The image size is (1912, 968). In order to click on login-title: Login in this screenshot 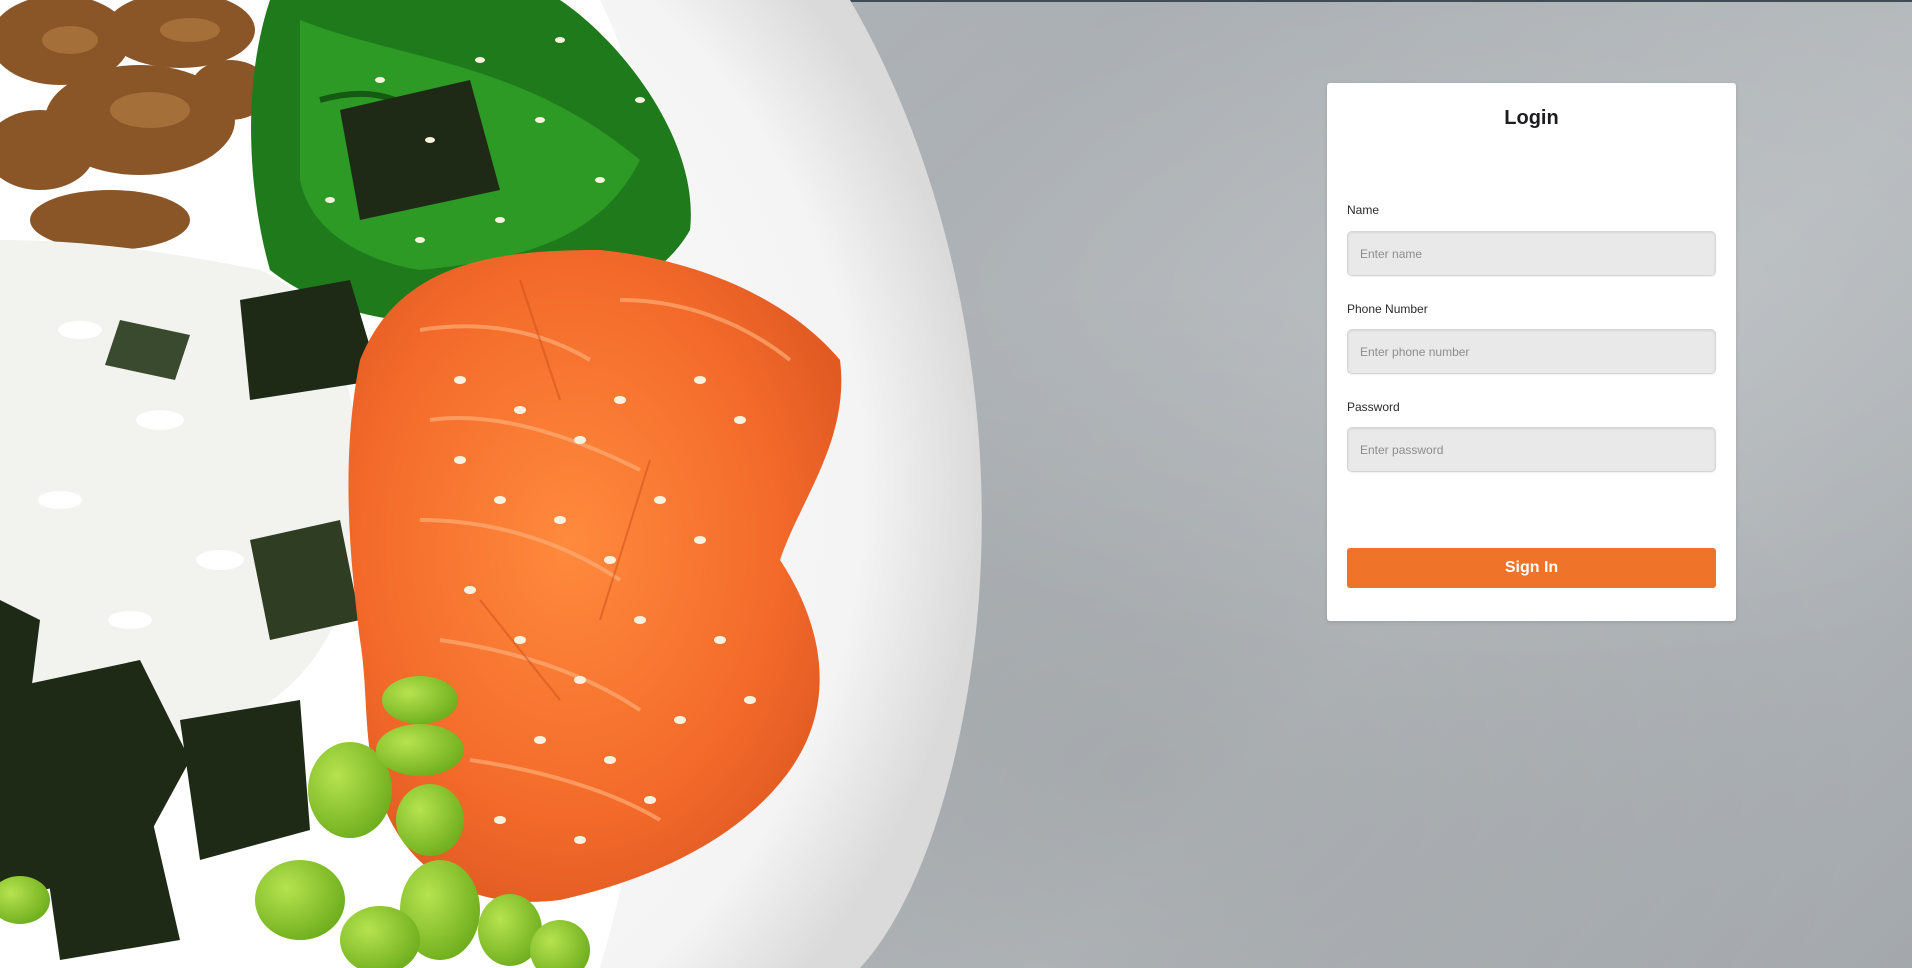, I will do `click(1531, 118)`.